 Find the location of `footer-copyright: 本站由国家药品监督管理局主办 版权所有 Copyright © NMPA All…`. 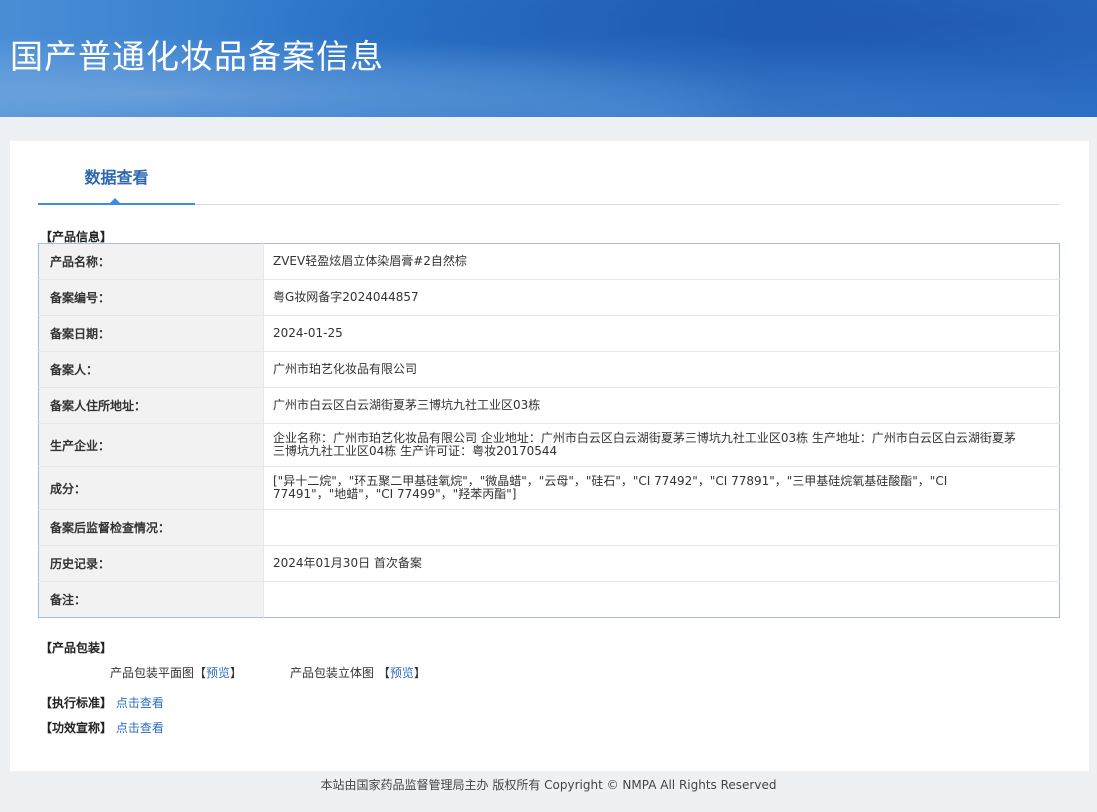

footer-copyright: 本站由国家药品监督管理局主办 版权所有 Copyright © NMPA All… is located at coordinates (548, 785).